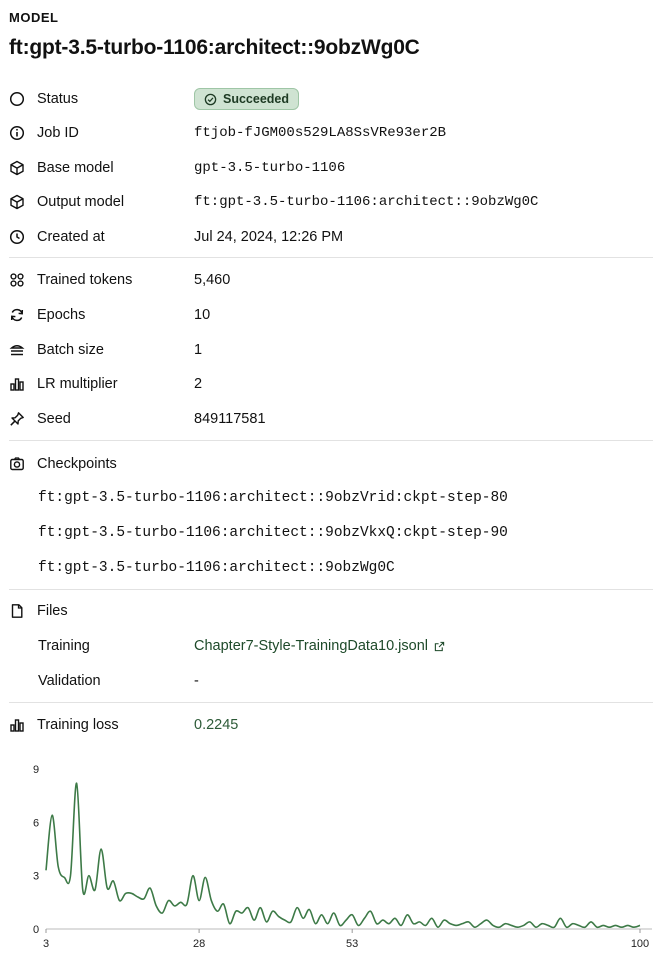 This screenshot has width=670, height=966. What do you see at coordinates (320, 133) in the screenshot?
I see `job-id-value: ftjob-fJGM00s529LA8SsVRe93er2B` at bounding box center [320, 133].